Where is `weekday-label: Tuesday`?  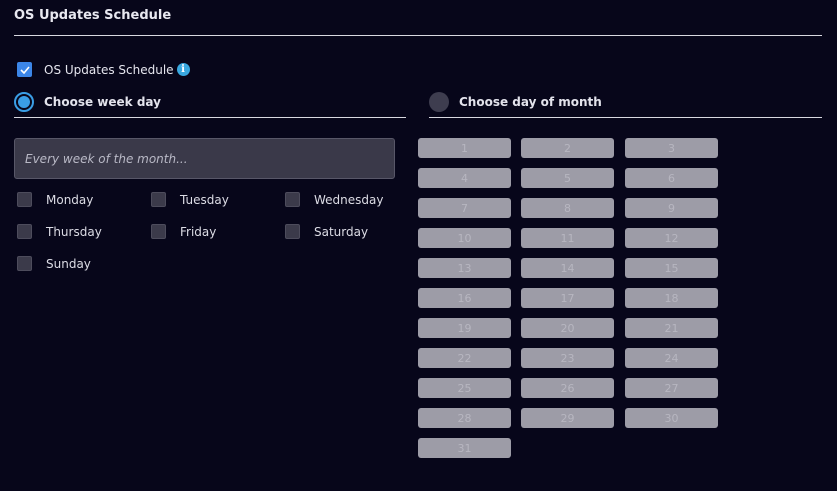 weekday-label: Tuesday is located at coordinates (204, 199).